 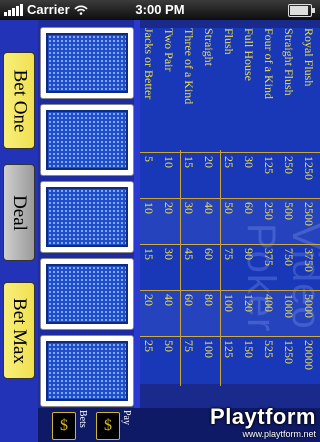 I want to click on payout-cell: 5, so click(x=149, y=175).